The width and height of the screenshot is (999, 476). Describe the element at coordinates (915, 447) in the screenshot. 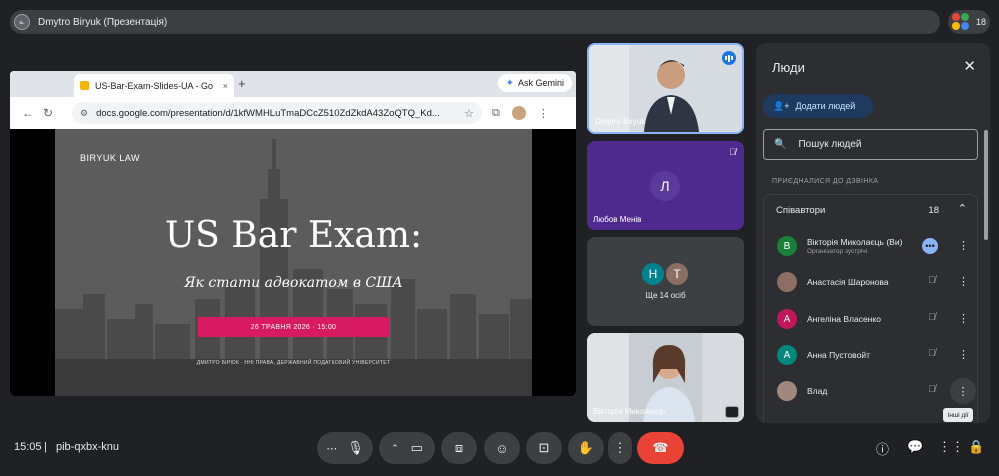

I see `chat-icon: 💬` at that location.